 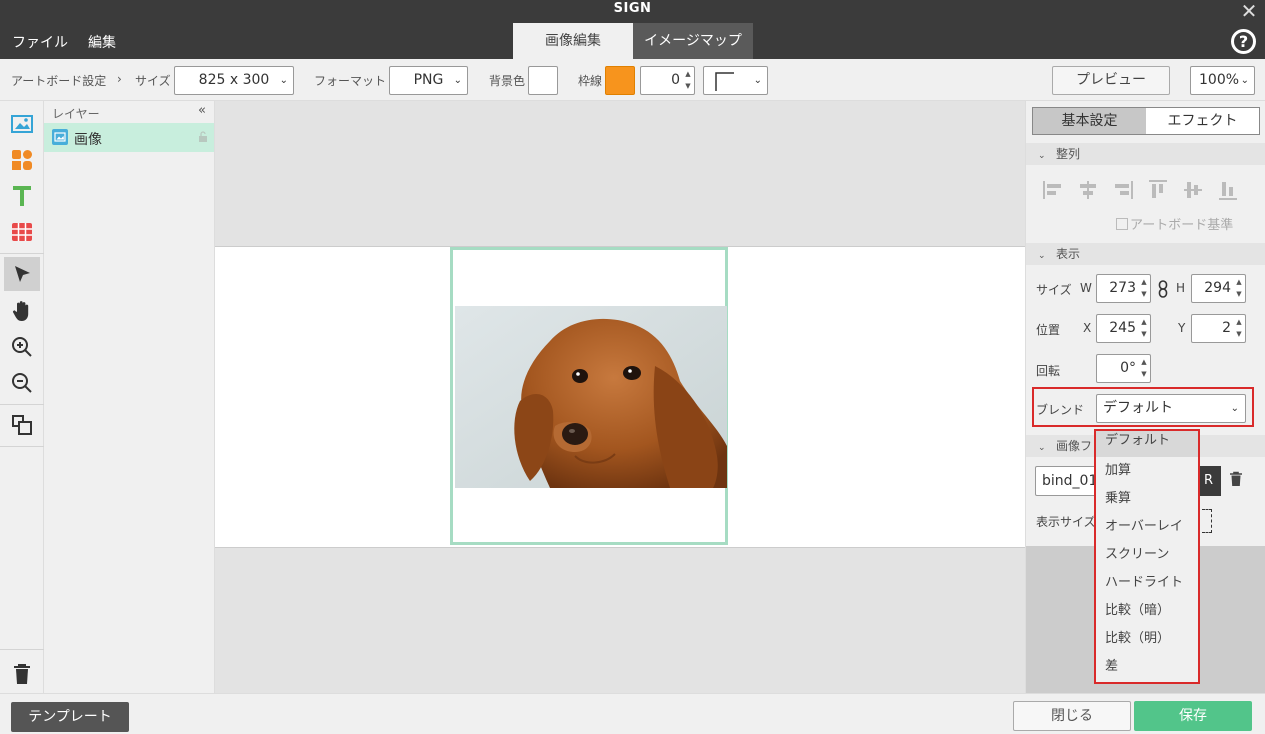 I want to click on height-input: 294 ▲ ▼, so click(x=1218, y=288).